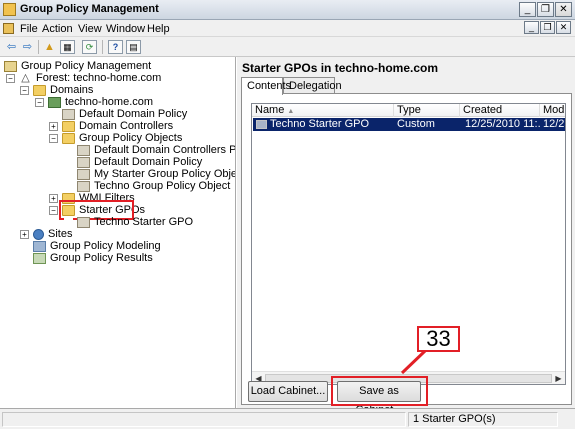  I want to click on column-header-created: Created, so click(500, 110).